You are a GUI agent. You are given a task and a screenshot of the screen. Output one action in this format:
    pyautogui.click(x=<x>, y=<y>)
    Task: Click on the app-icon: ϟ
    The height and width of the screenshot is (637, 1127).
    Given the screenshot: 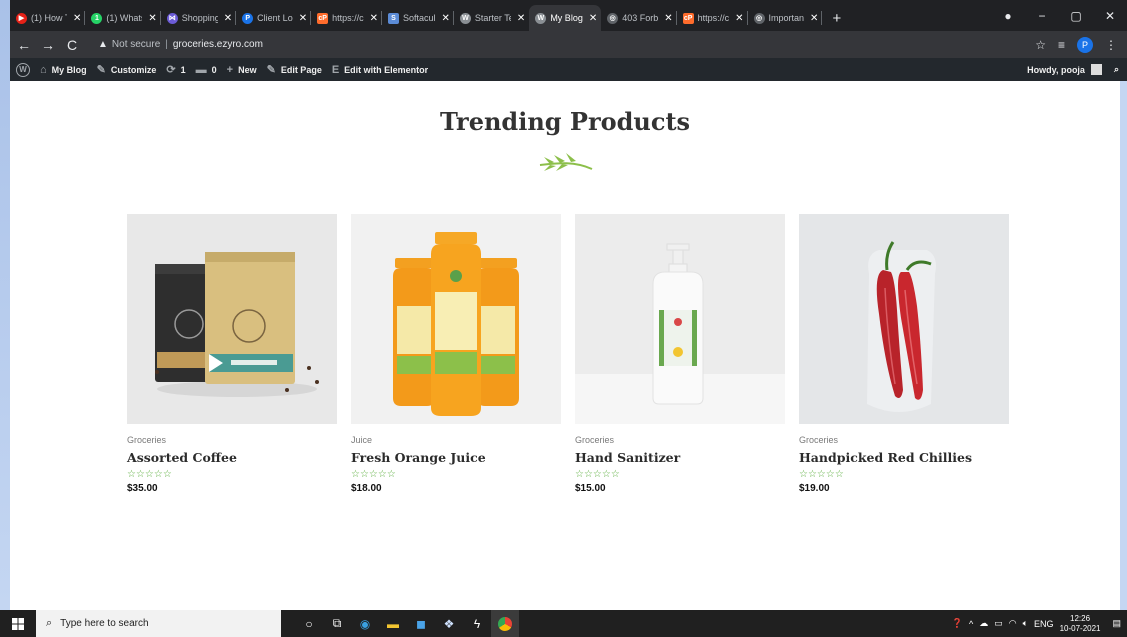 What is the action you would take?
    pyautogui.click(x=477, y=623)
    